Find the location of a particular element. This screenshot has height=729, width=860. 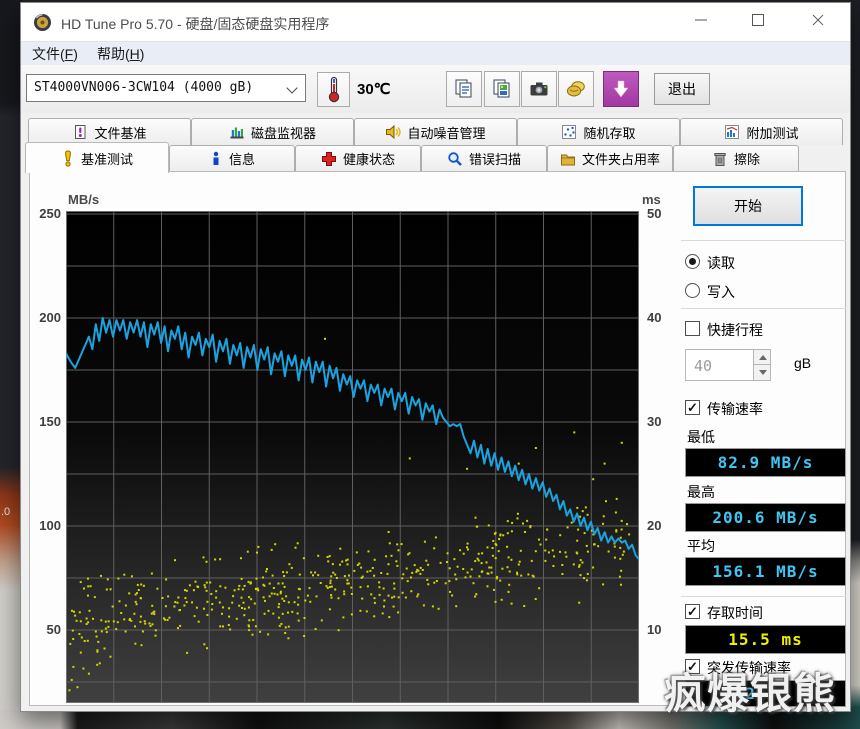

tab-file-benchmark: 文件基准 is located at coordinates (109, 131).